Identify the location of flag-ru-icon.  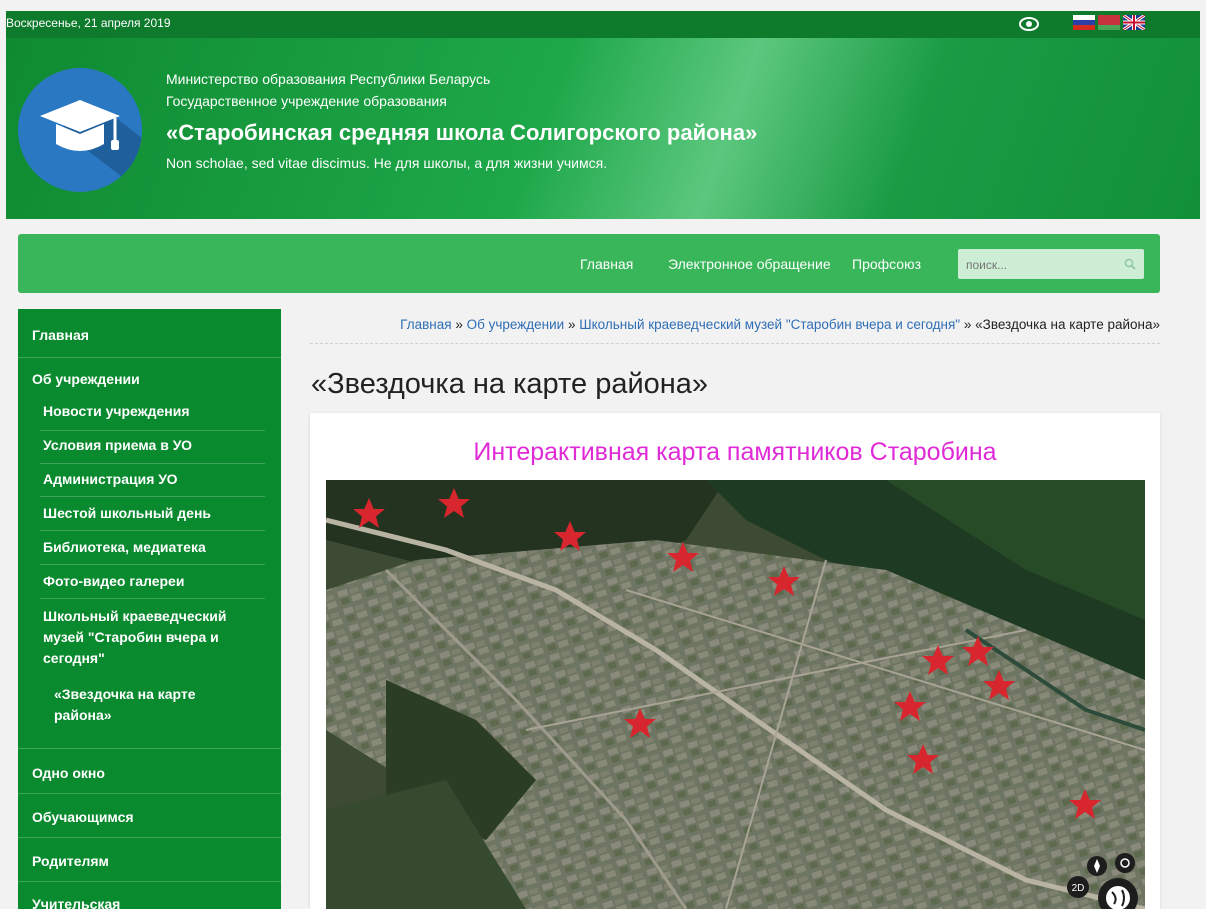
(1084, 22).